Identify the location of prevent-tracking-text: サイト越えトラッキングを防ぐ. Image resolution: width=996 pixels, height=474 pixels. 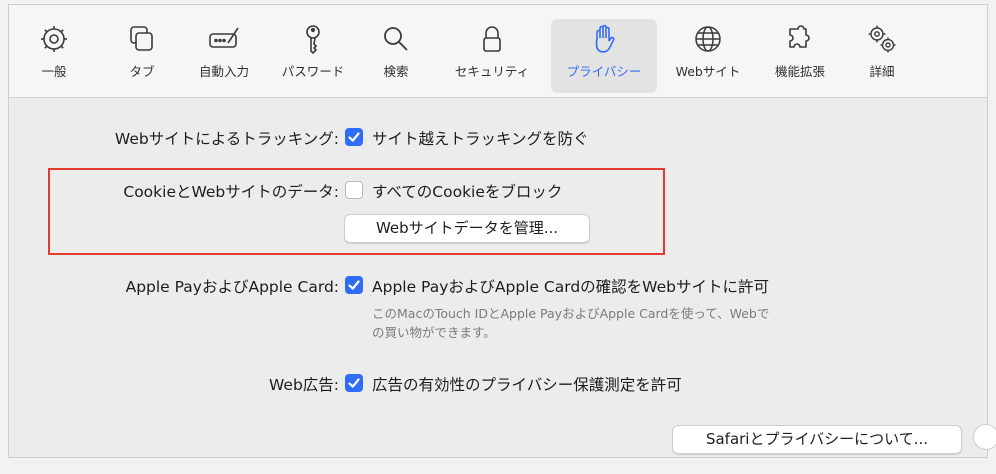
(480, 139).